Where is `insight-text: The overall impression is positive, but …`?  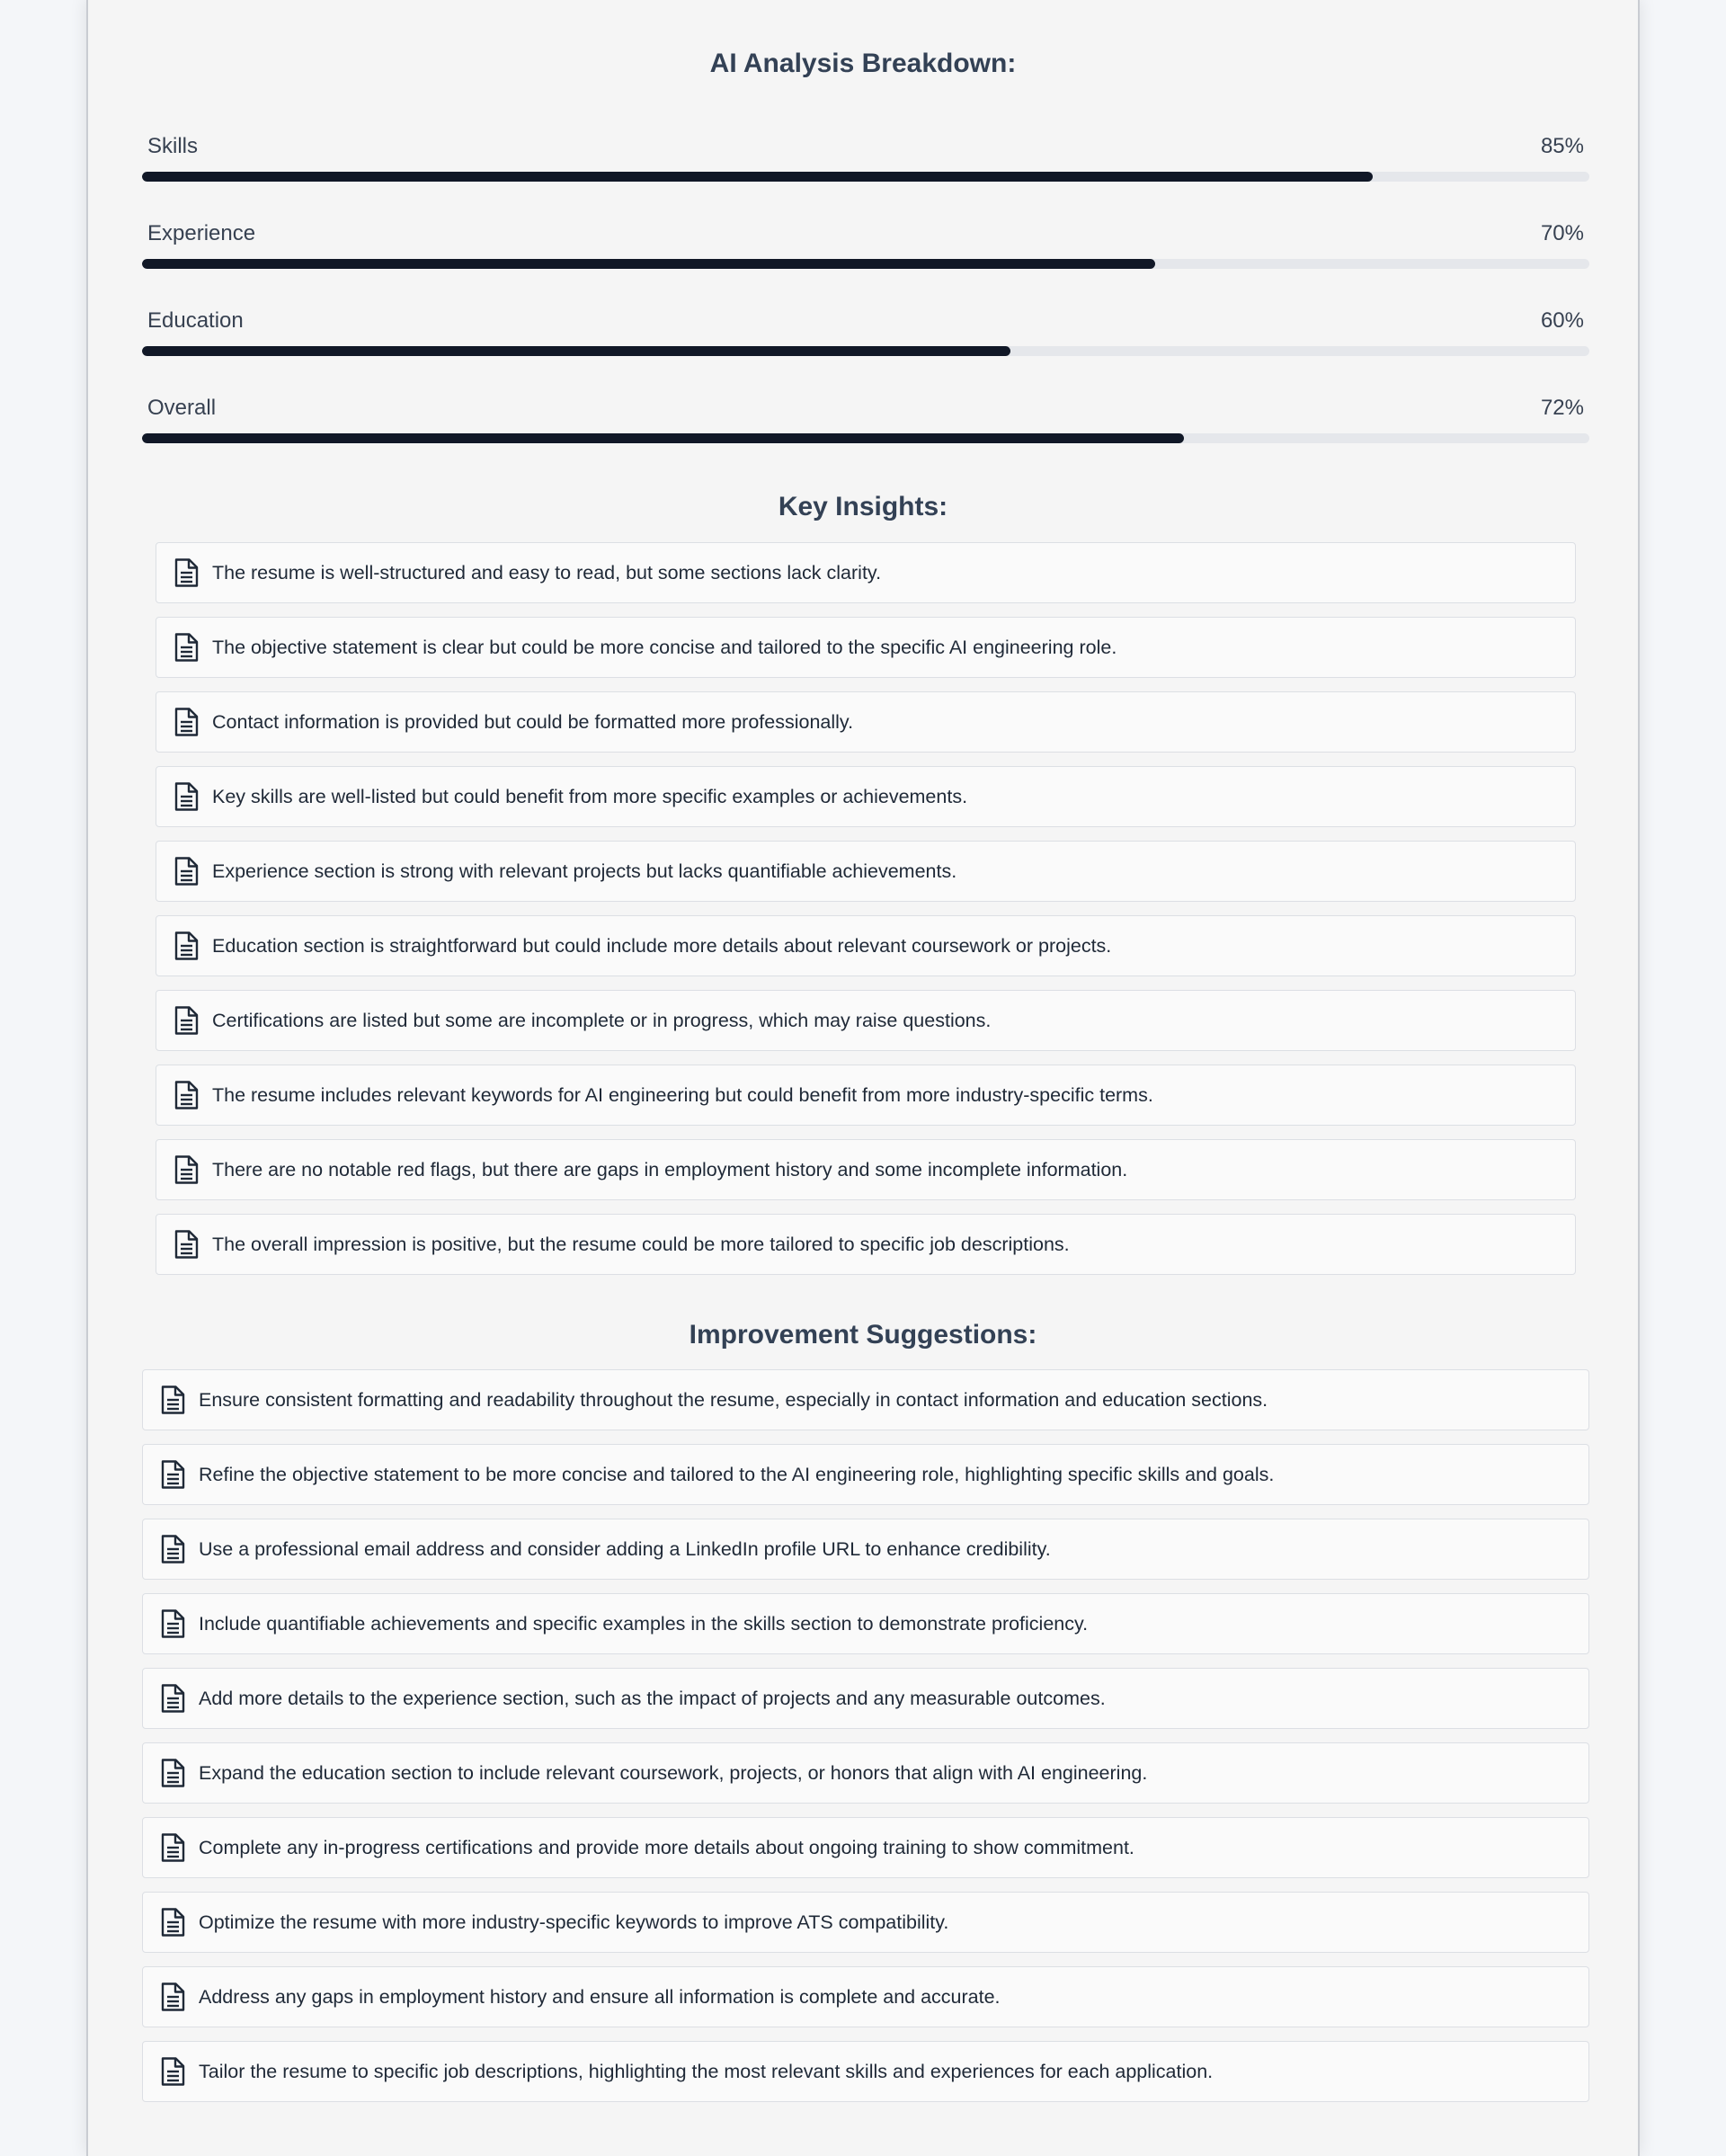 insight-text: The overall impression is positive, but … is located at coordinates (641, 1244).